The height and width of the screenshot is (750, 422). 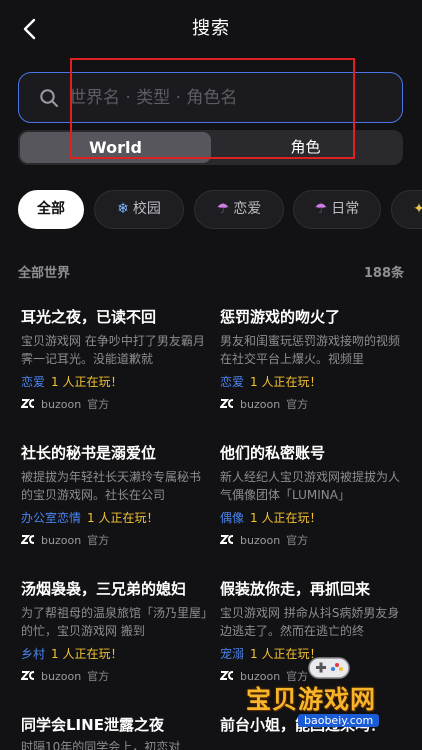 I want to click on card-desc: 为了帮祖母的温泉旅馆「汤乃里屋」的忙，宝贝游戏网 搬到, so click(x=114, y=622).